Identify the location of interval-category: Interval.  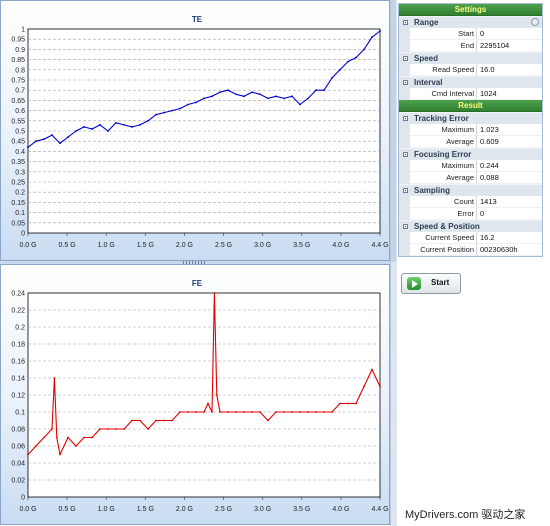
(470, 82).